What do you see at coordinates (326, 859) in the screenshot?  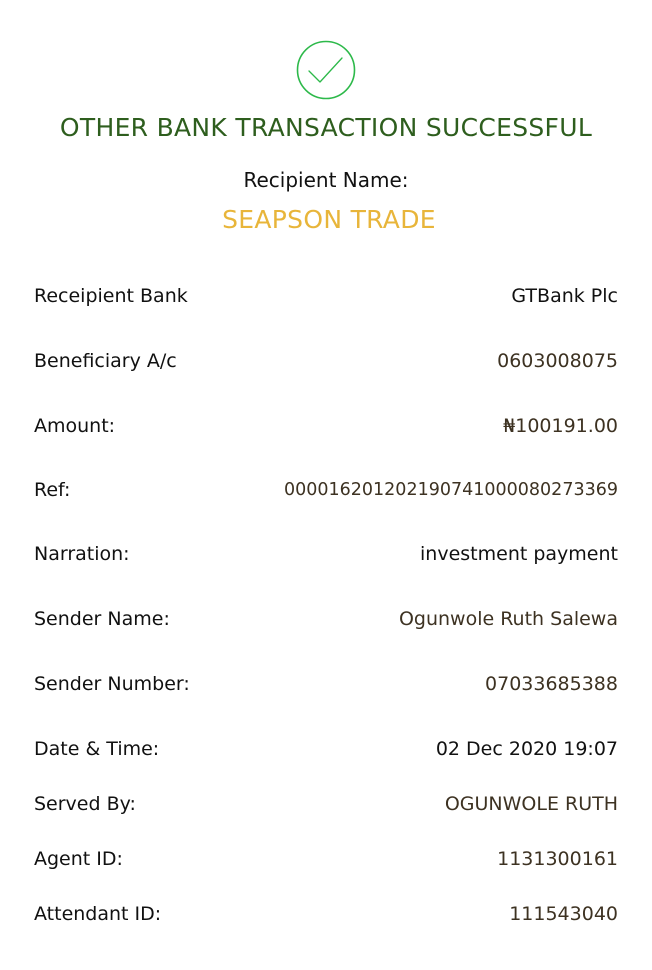 I see `detail-row-agent-id: Agent ID: 1131300161` at bounding box center [326, 859].